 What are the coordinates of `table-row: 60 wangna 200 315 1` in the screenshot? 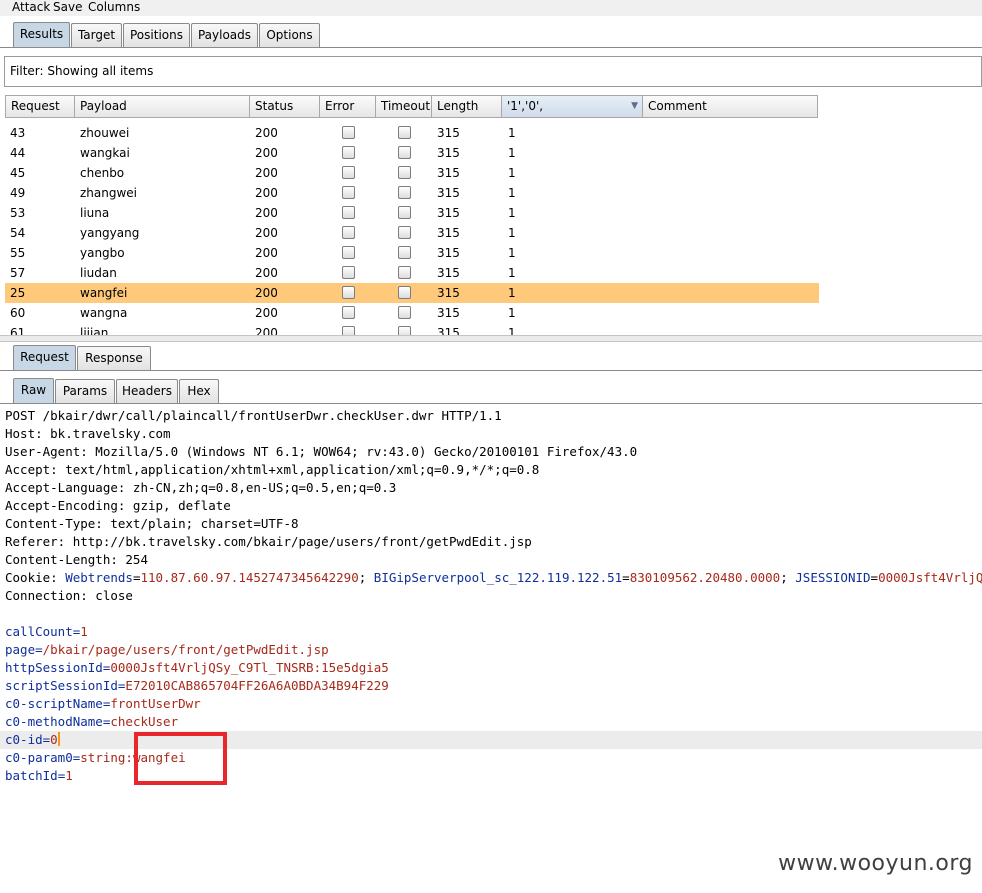 It's located at (412, 313).